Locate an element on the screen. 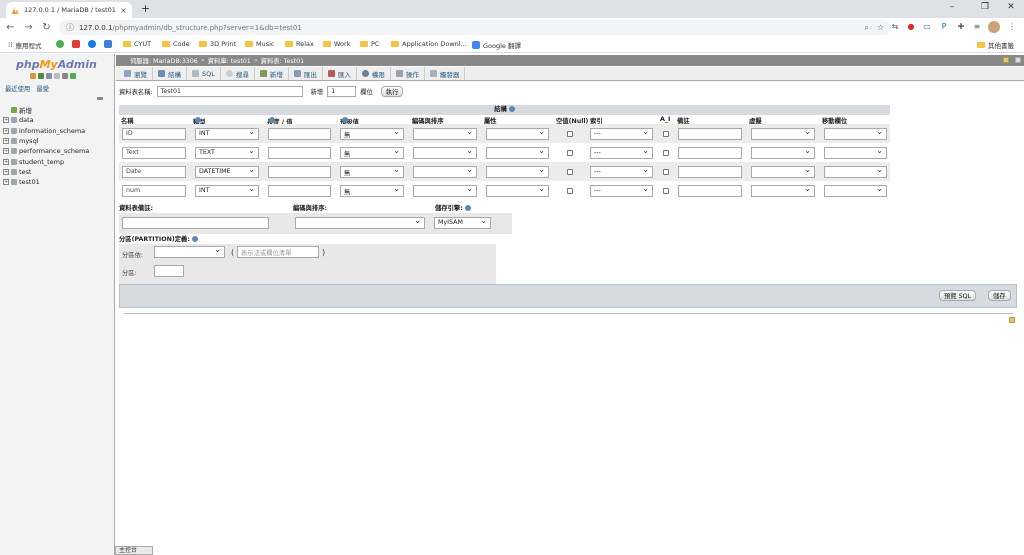  collapse-all-icon is located at coordinates (100, 98).